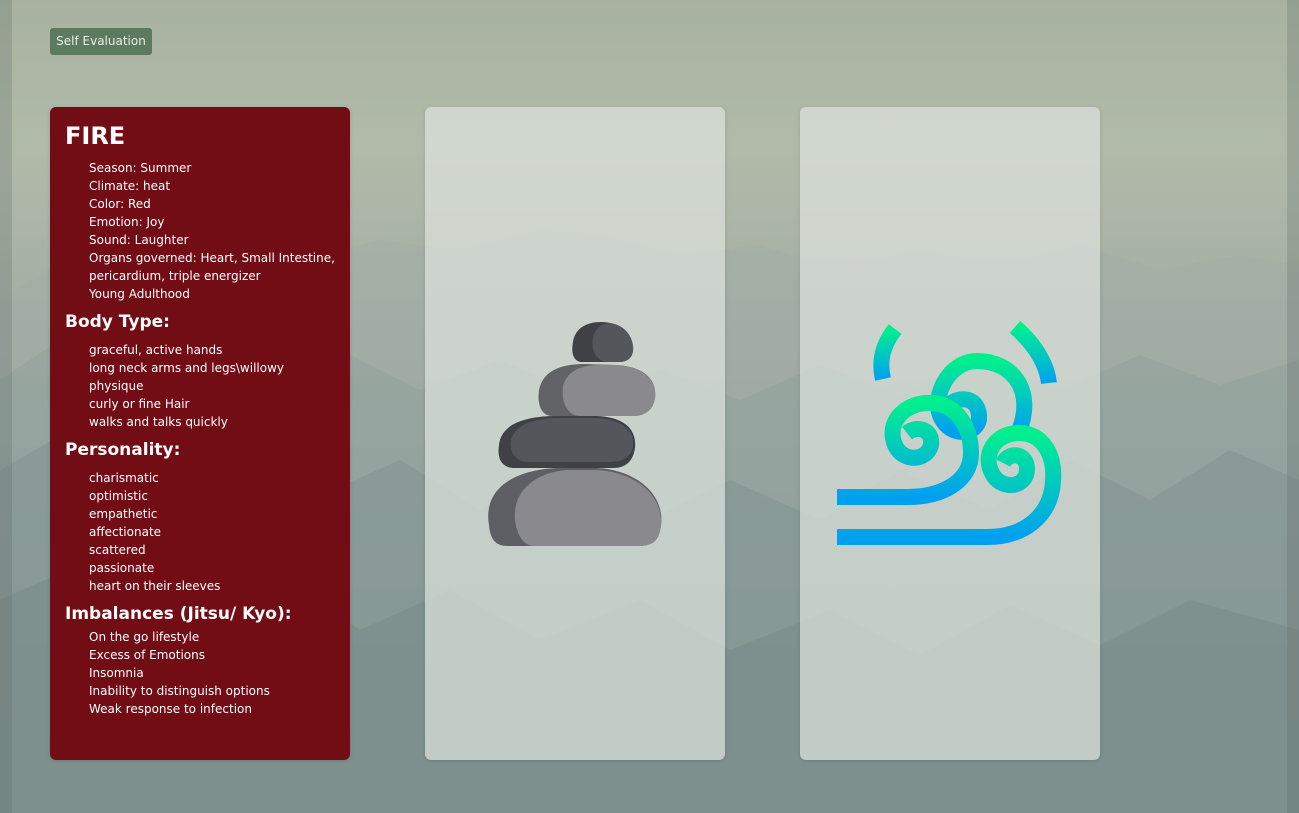  I want to click on list-item: optimistic, so click(118, 496).